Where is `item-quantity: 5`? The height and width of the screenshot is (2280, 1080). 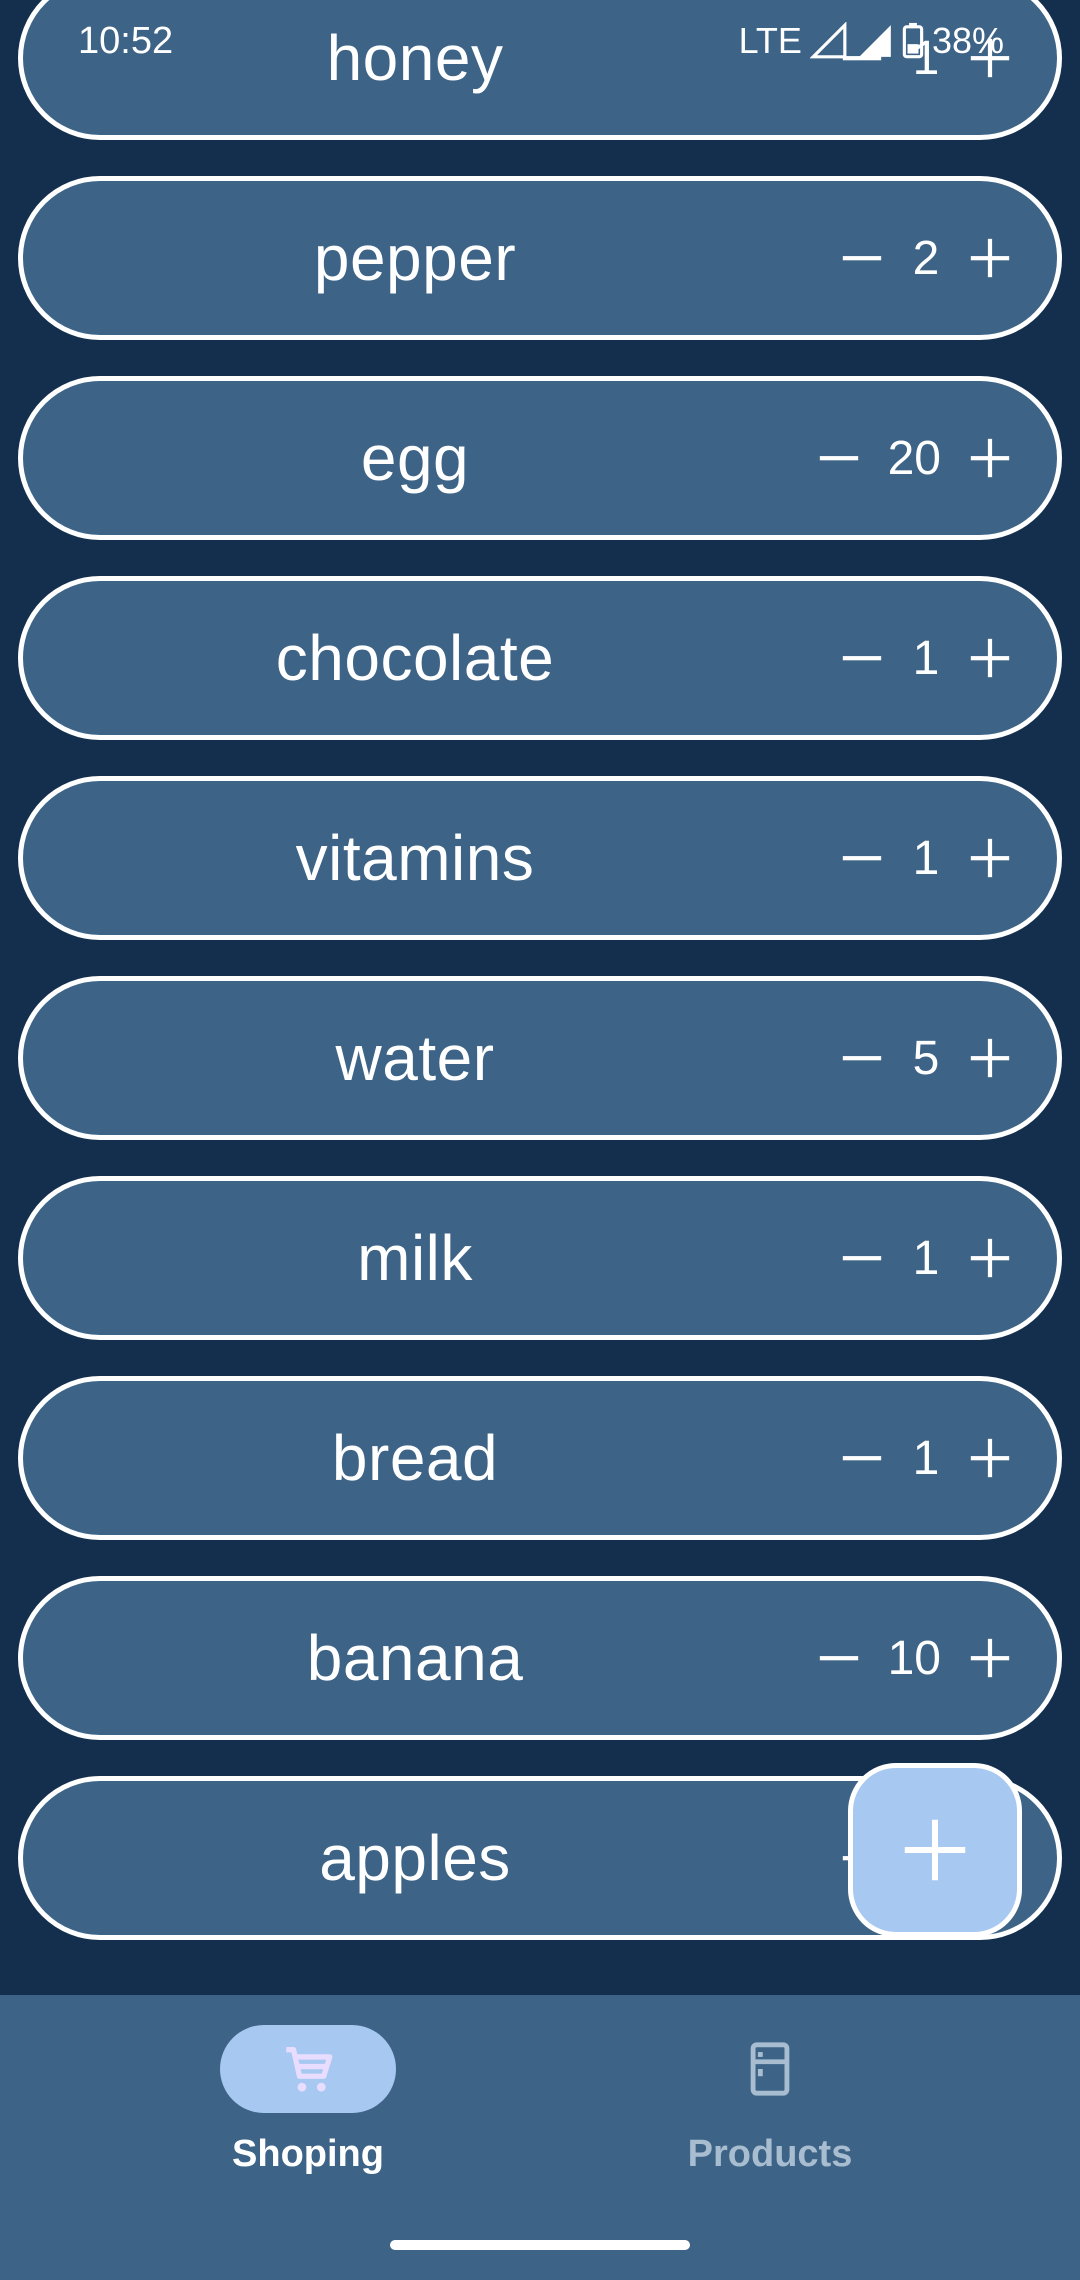 item-quantity: 5 is located at coordinates (926, 1058).